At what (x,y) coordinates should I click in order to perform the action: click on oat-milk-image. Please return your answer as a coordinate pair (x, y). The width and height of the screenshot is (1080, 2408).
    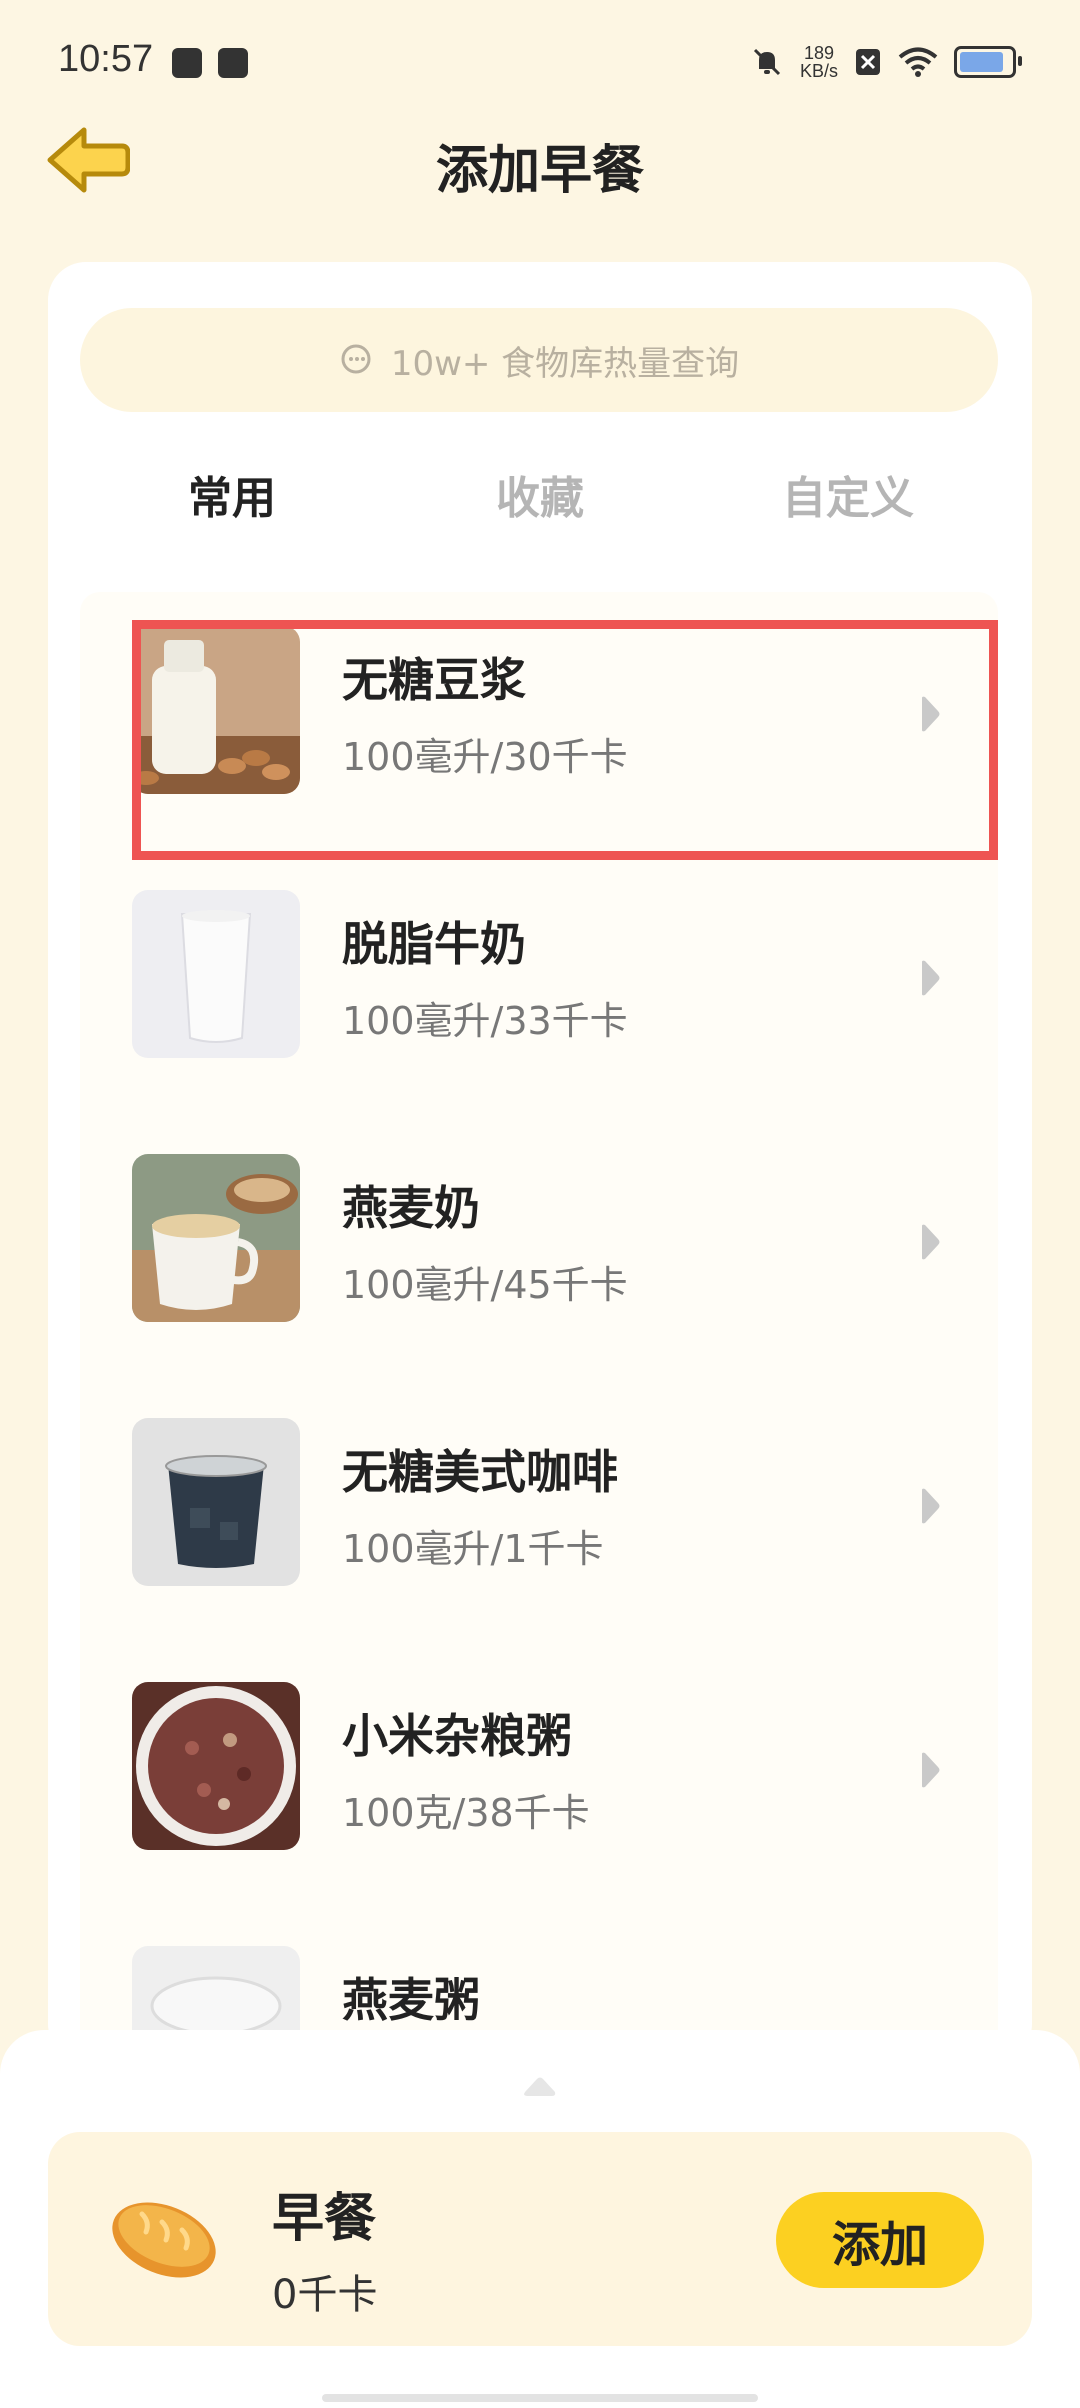
    Looking at the image, I should click on (216, 1238).